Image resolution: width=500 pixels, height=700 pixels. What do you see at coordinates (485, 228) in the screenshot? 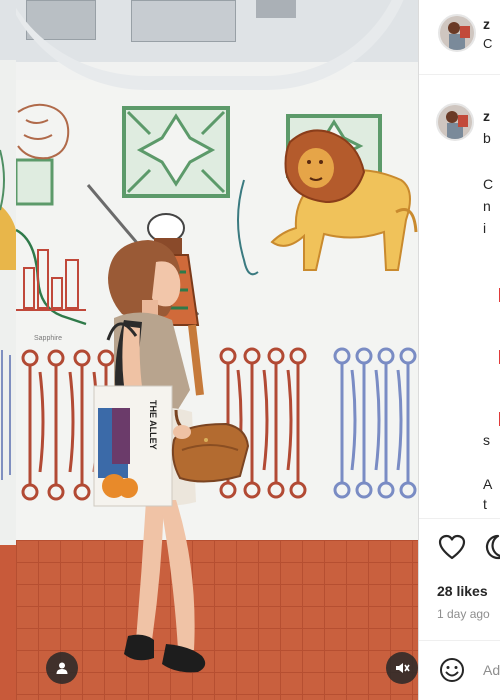
I see `caption-text-line: i` at bounding box center [485, 228].